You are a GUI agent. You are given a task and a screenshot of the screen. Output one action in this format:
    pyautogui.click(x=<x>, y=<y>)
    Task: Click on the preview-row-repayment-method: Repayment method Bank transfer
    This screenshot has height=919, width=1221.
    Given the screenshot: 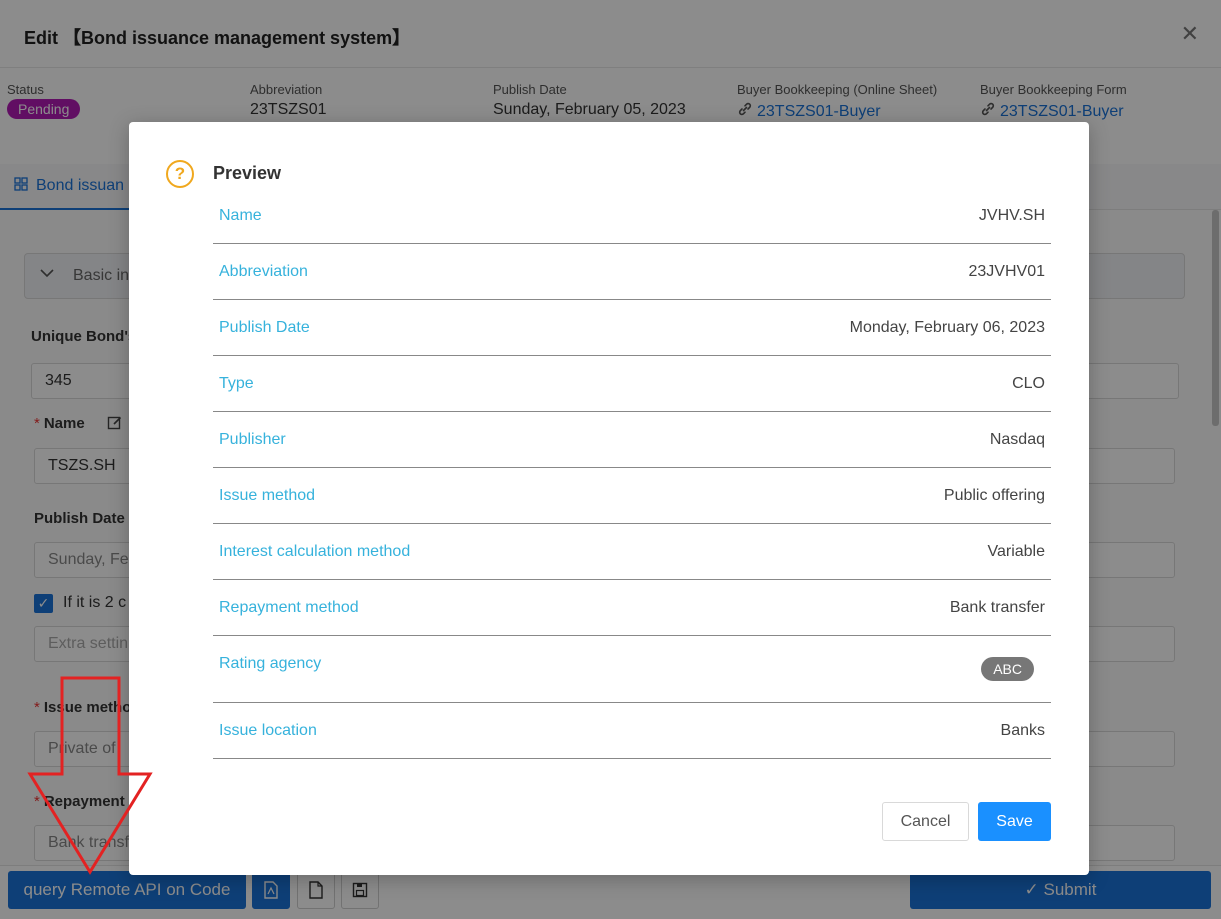 What is the action you would take?
    pyautogui.click(x=632, y=608)
    